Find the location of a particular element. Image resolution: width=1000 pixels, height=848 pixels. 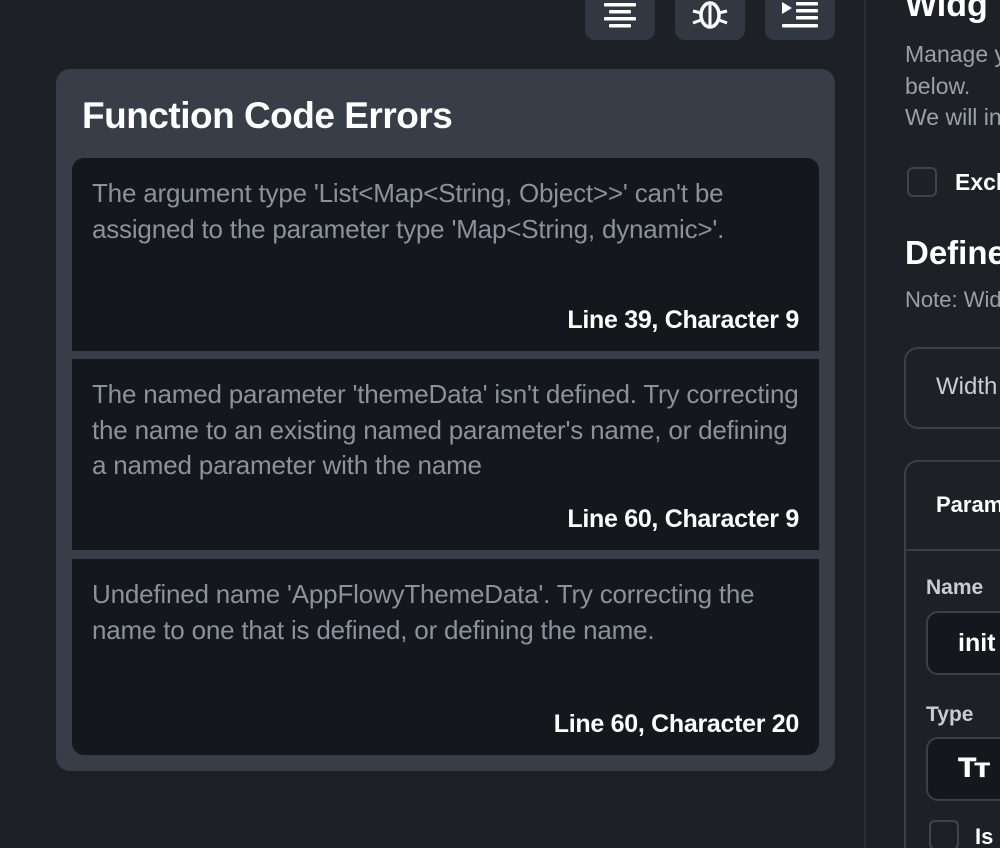

widget-description: Manage y below. We will in is located at coordinates (952, 86).